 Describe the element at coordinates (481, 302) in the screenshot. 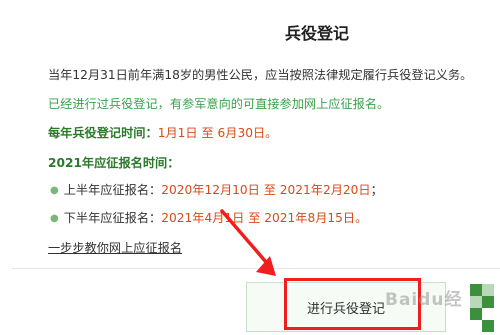

I see `checker-decoration` at that location.